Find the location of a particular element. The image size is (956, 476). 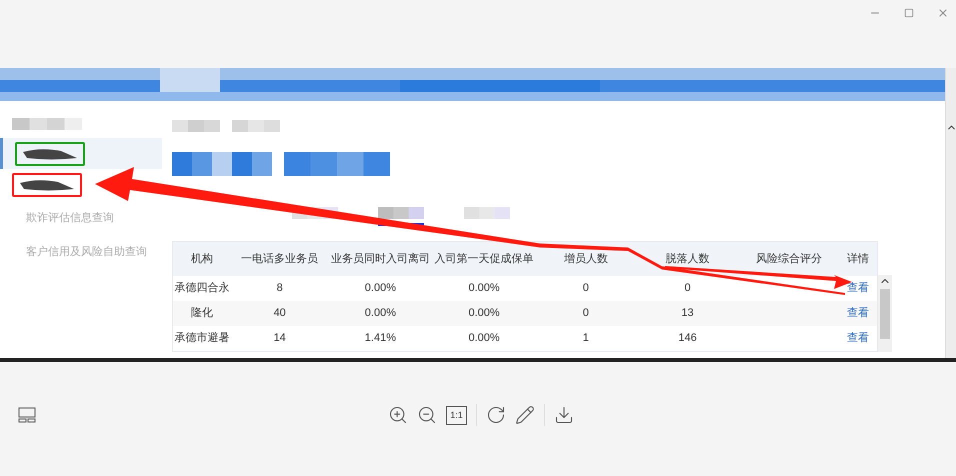

close-icon is located at coordinates (943, 13).